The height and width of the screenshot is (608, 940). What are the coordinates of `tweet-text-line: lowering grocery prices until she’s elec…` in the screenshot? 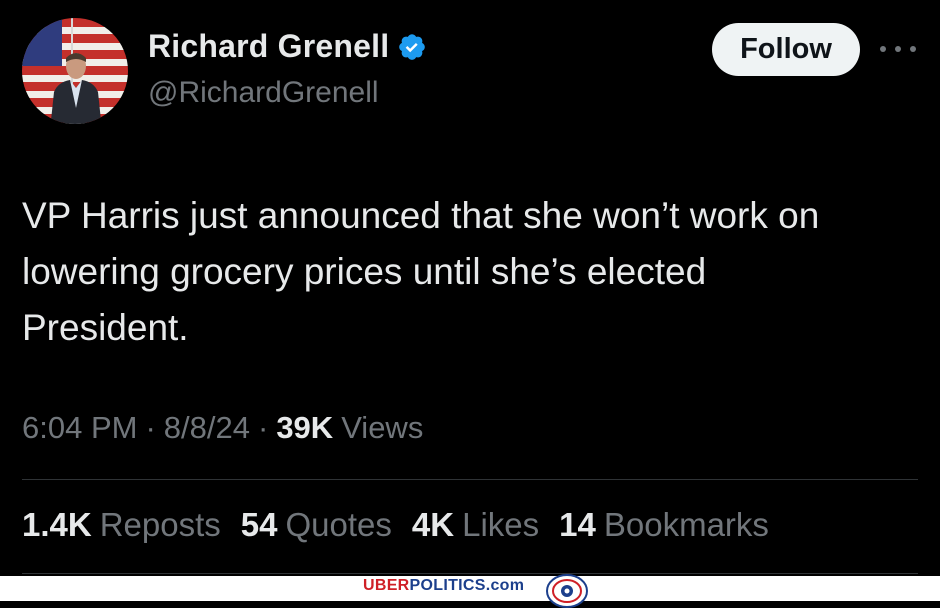 It's located at (364, 271).